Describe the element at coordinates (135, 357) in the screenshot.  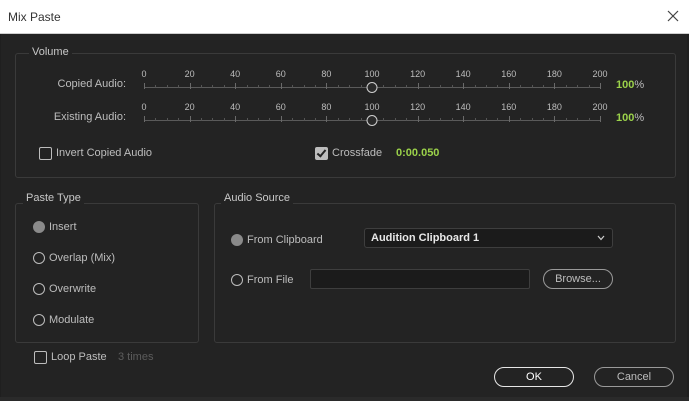
I see `loop-times-value: 3 times` at that location.